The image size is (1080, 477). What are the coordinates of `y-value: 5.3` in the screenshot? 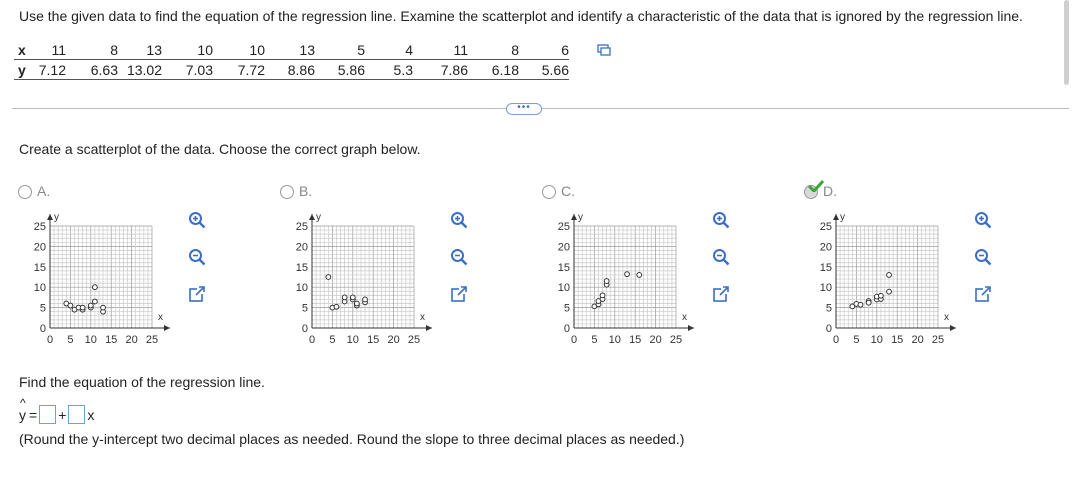 It's located at (389, 69).